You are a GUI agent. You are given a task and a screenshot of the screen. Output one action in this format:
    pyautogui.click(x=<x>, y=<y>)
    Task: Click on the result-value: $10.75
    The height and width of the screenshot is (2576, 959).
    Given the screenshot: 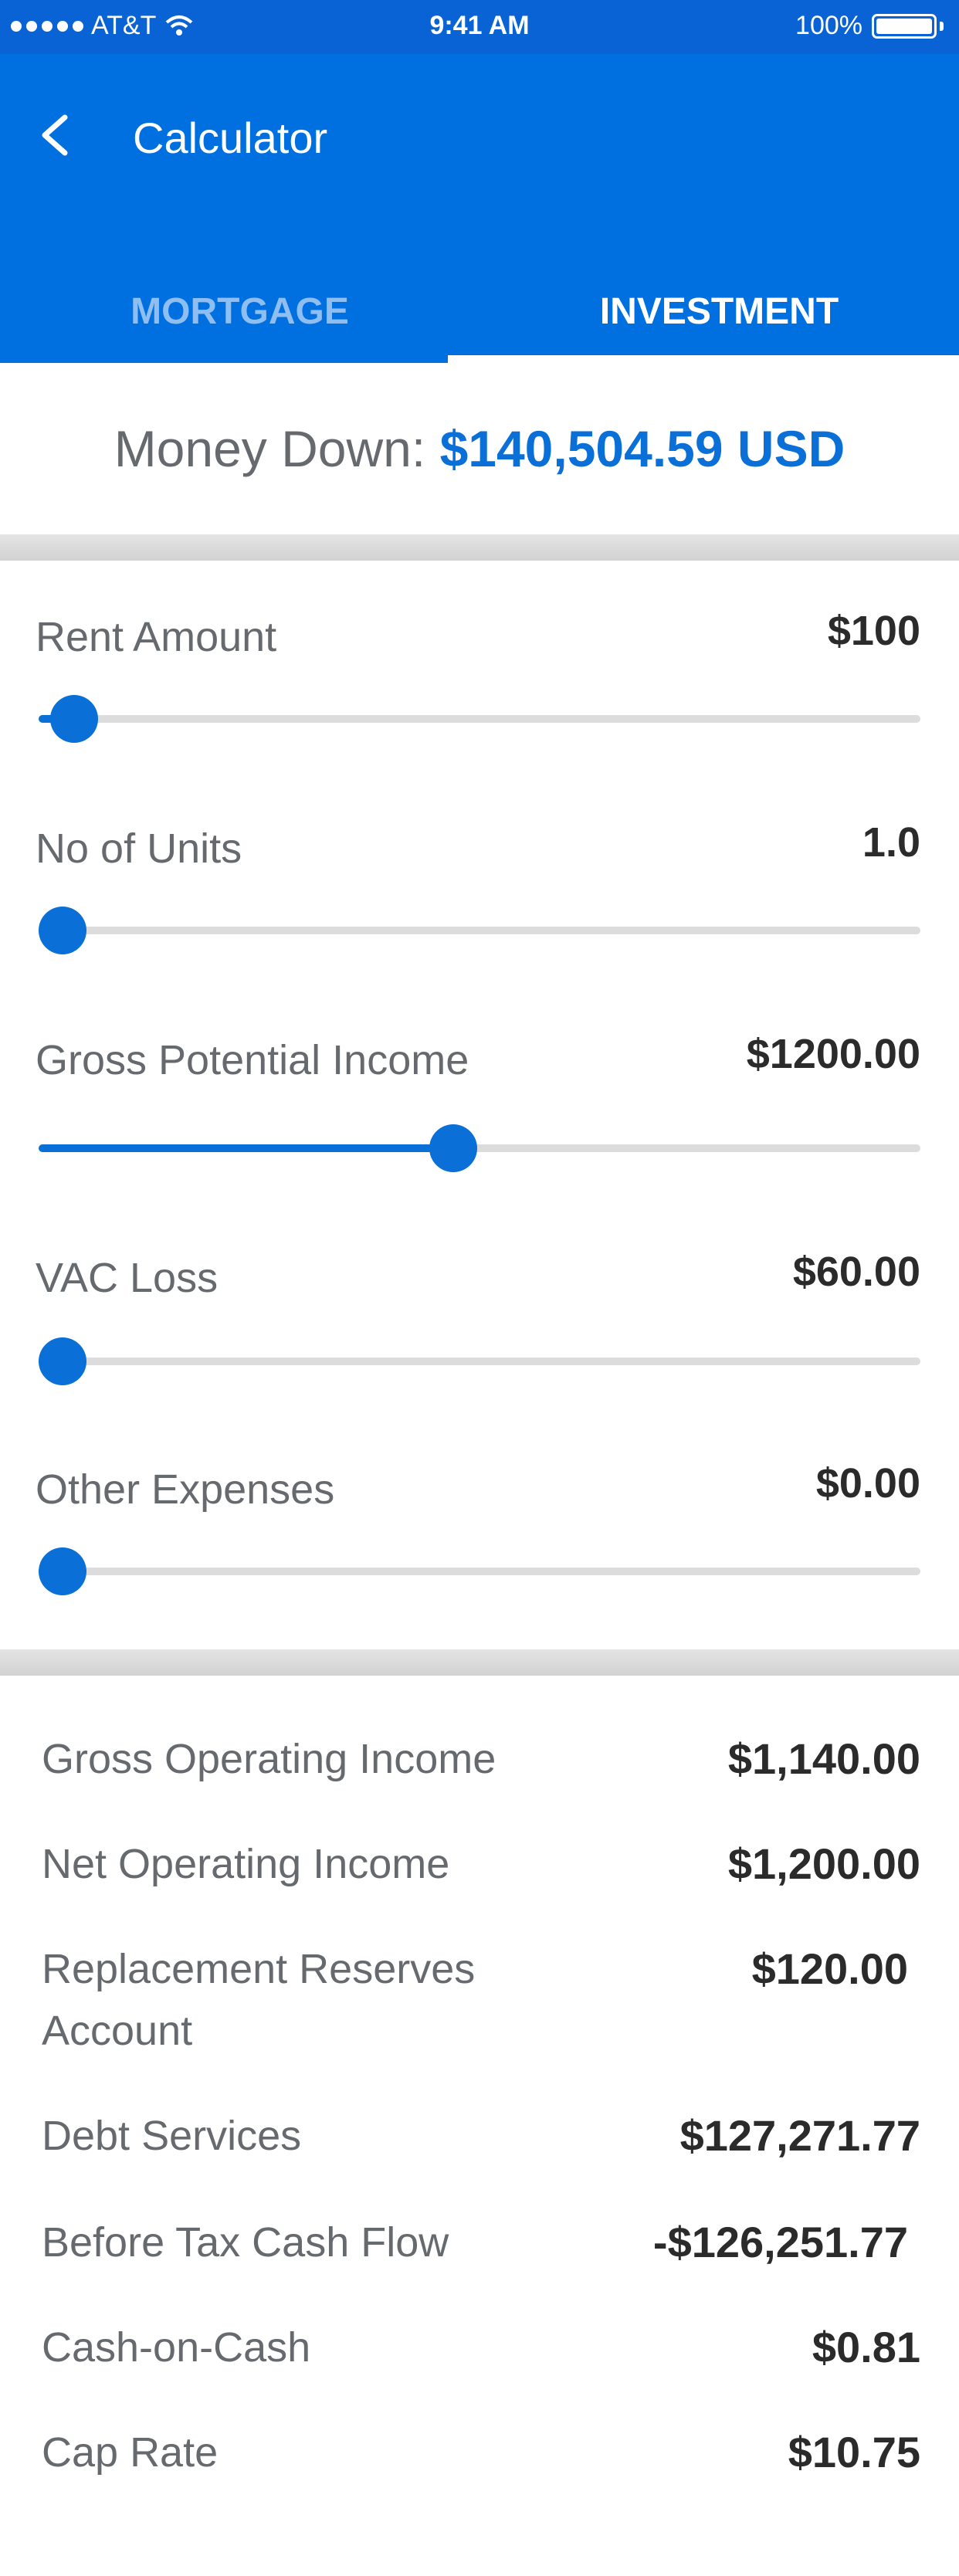 What is the action you would take?
    pyautogui.click(x=854, y=2452)
    